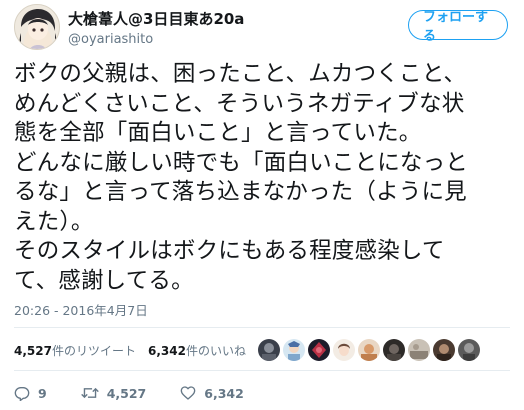 The width and height of the screenshot is (524, 410). What do you see at coordinates (126, 393) in the screenshot?
I see `retweet-count: 4,527` at bounding box center [126, 393].